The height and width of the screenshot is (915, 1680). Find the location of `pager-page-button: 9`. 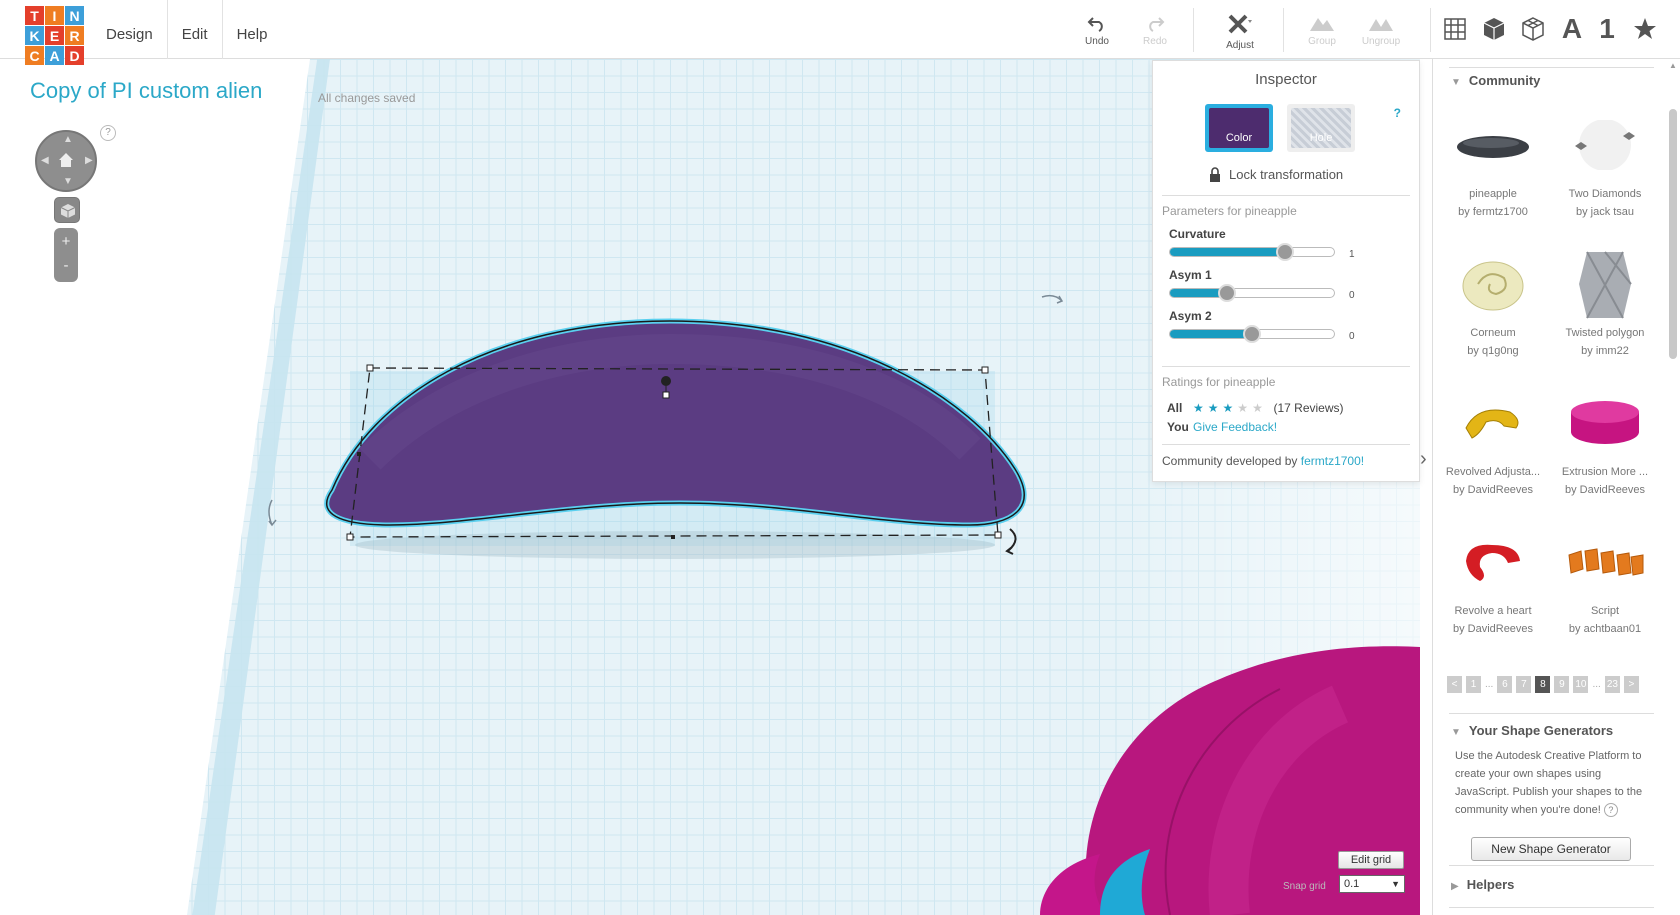

pager-page-button: 9 is located at coordinates (1562, 684).